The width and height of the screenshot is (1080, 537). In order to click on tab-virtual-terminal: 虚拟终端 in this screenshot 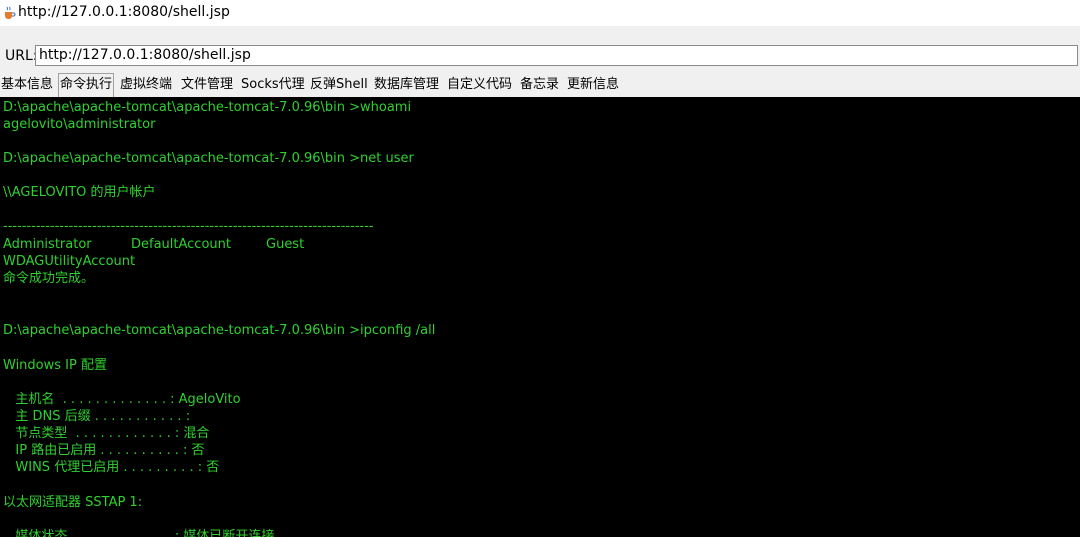, I will do `click(146, 85)`.